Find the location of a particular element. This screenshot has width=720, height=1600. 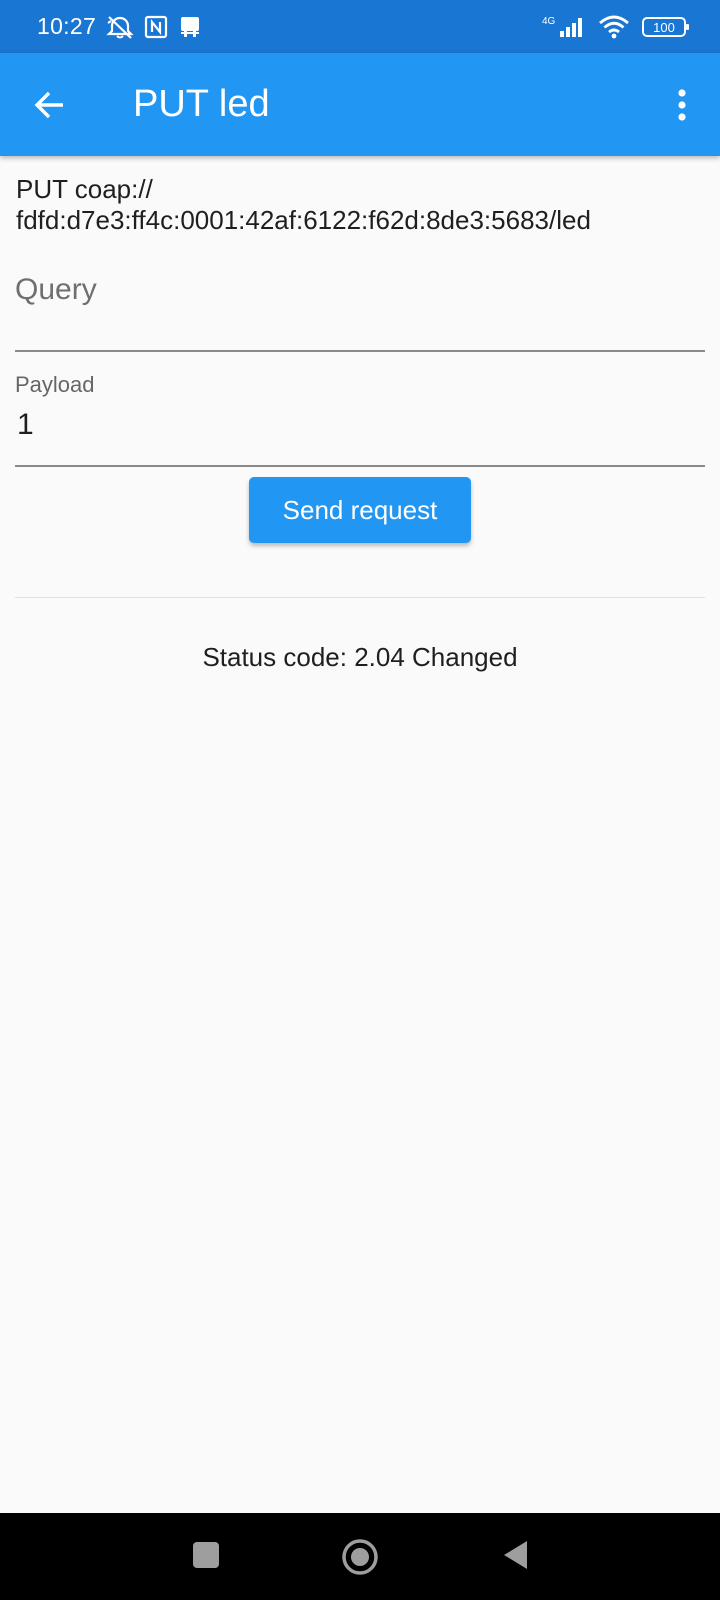

battery-icon: 100 is located at coordinates (666, 27).